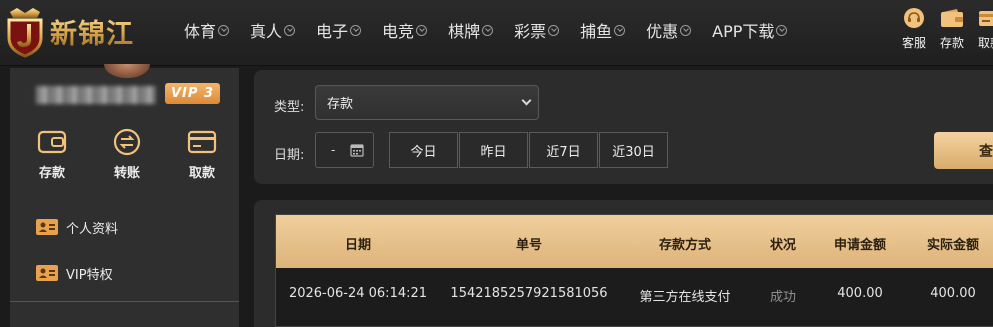 The height and width of the screenshot is (327, 993). Describe the element at coordinates (89, 275) in the screenshot. I see `sidebar-item-label: VIP特权` at that location.